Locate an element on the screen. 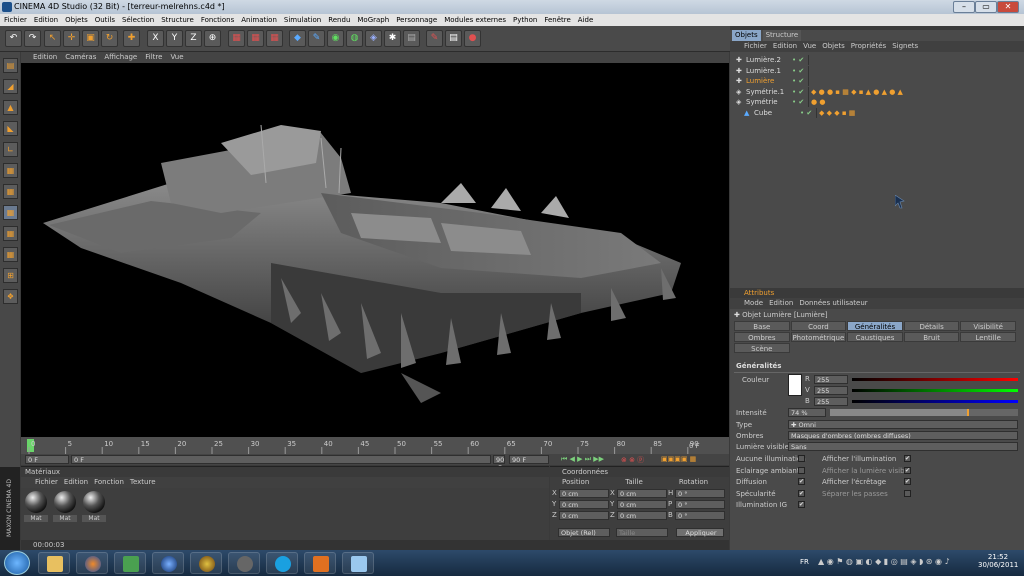  type-select: ✚ Omni is located at coordinates (903, 424).